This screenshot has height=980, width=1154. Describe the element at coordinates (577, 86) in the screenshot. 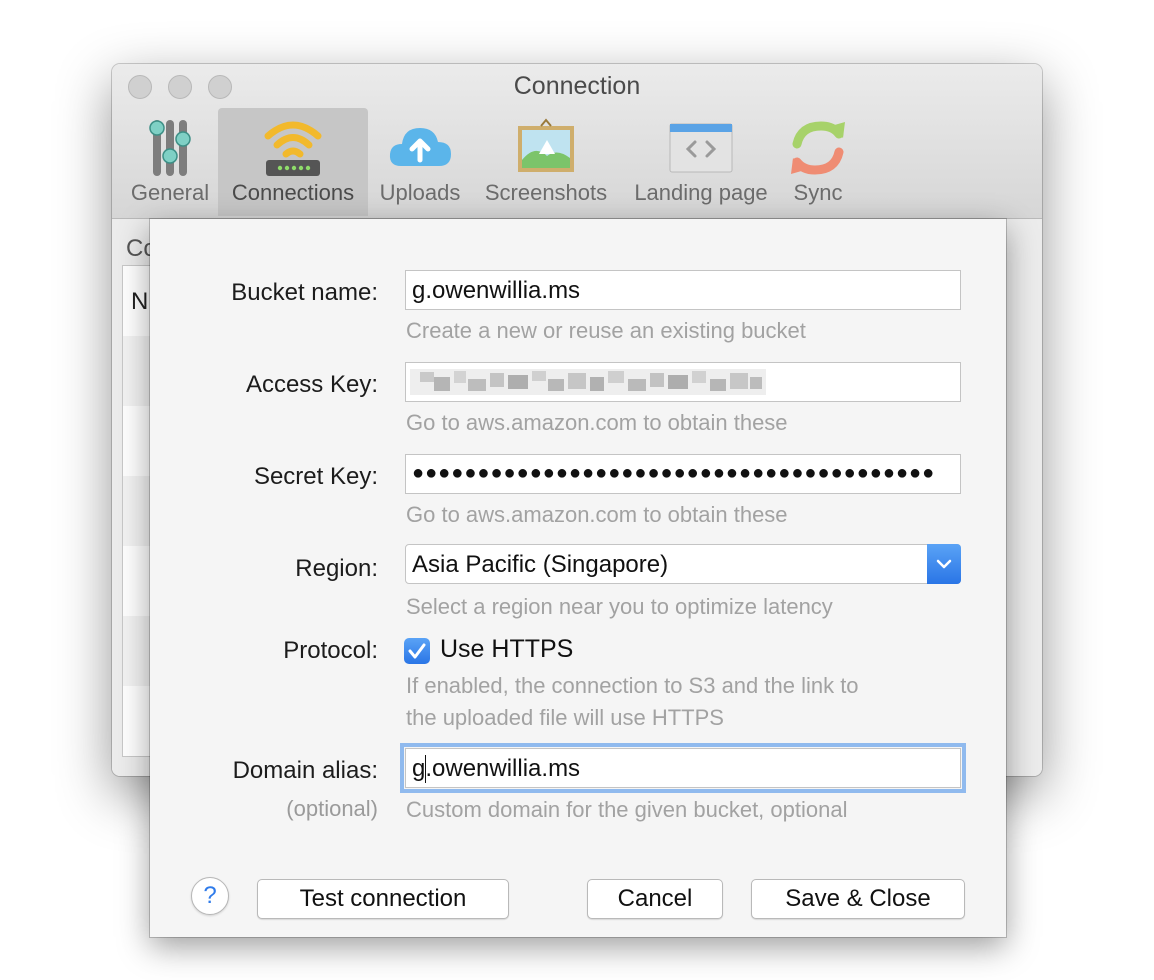

I see `window-title: Connection` at that location.